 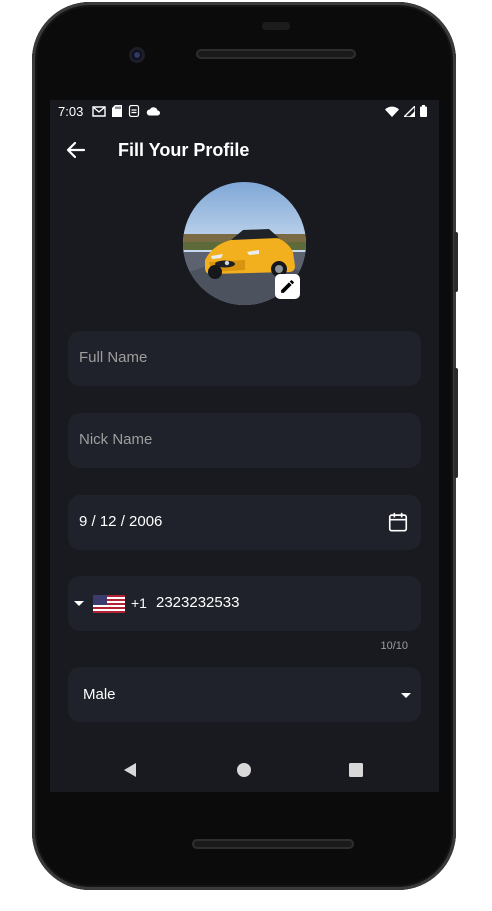 I want to click on nick-name-placeholder: Nick Name, so click(x=116, y=439).